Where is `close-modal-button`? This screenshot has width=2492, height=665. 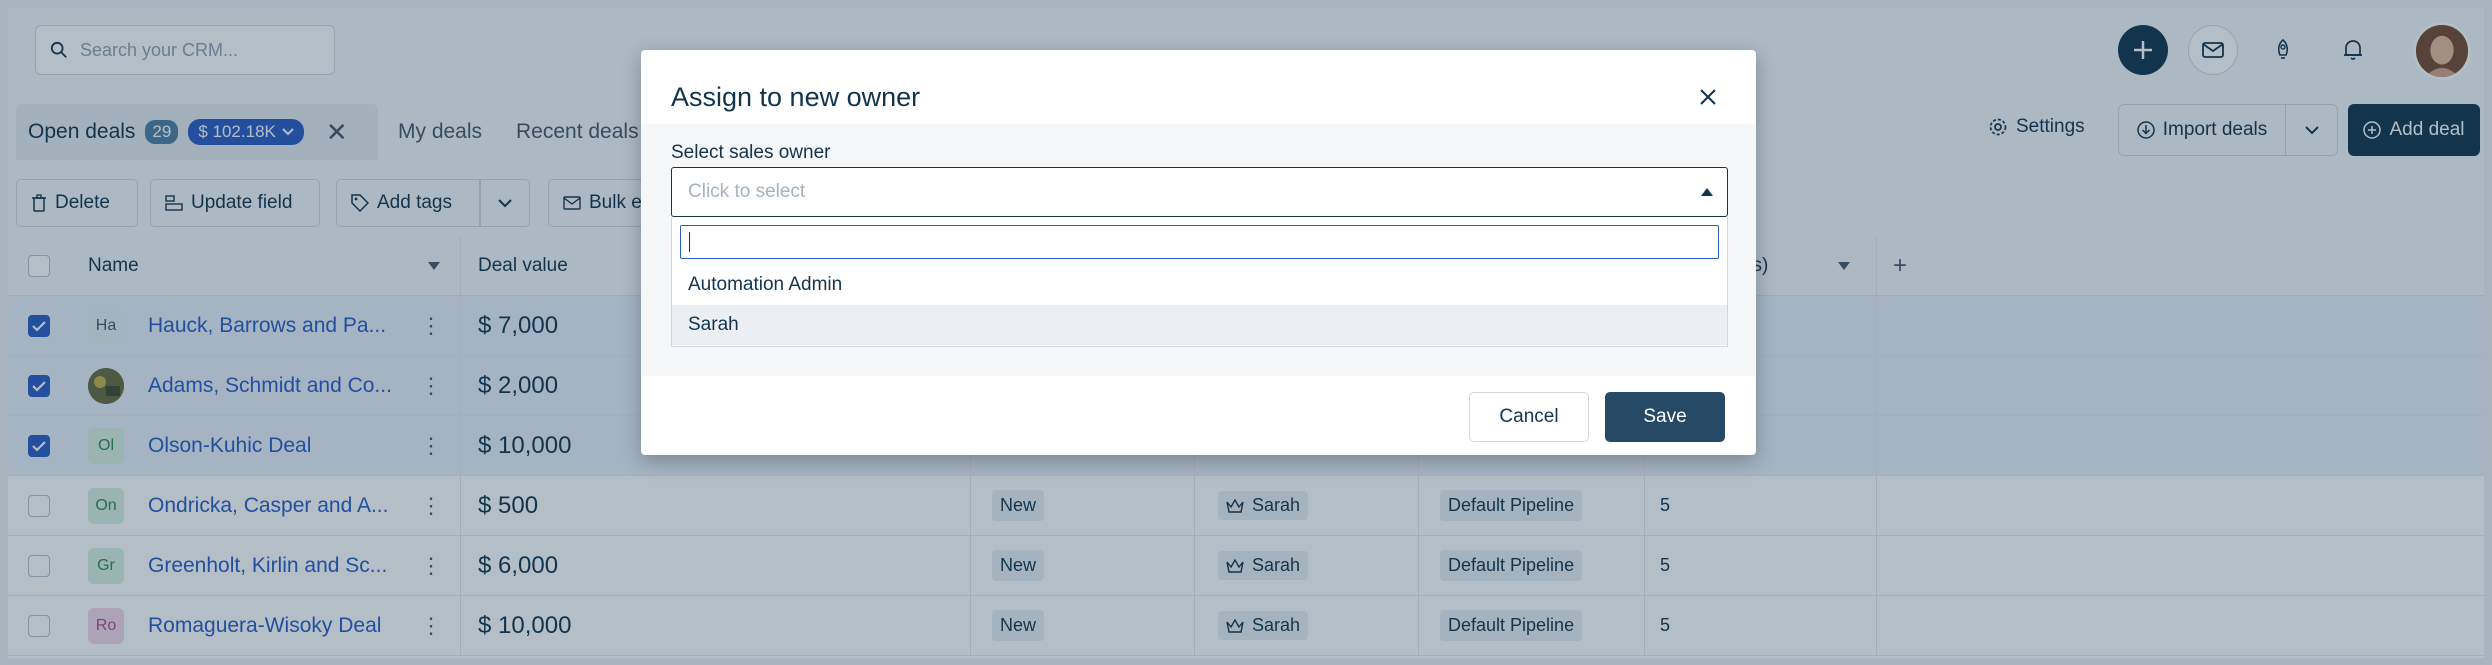
close-modal-button is located at coordinates (1708, 97).